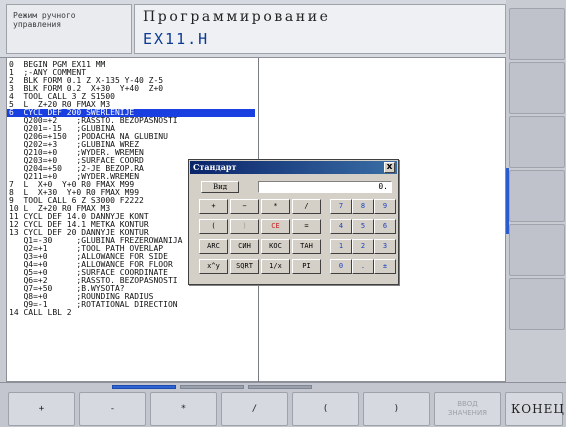 The height and width of the screenshot is (427, 566). I want to click on calc-key-7: 7, so click(341, 206).